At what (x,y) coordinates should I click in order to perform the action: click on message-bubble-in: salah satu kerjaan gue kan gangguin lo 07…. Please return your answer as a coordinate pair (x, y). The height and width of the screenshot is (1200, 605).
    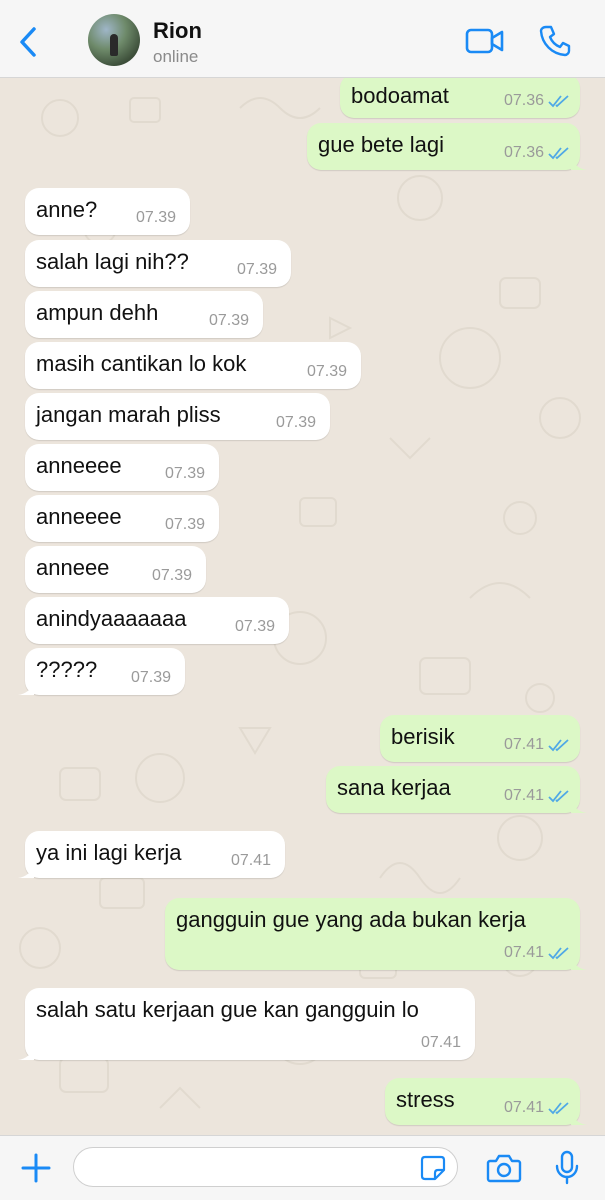
    Looking at the image, I should click on (246, 1024).